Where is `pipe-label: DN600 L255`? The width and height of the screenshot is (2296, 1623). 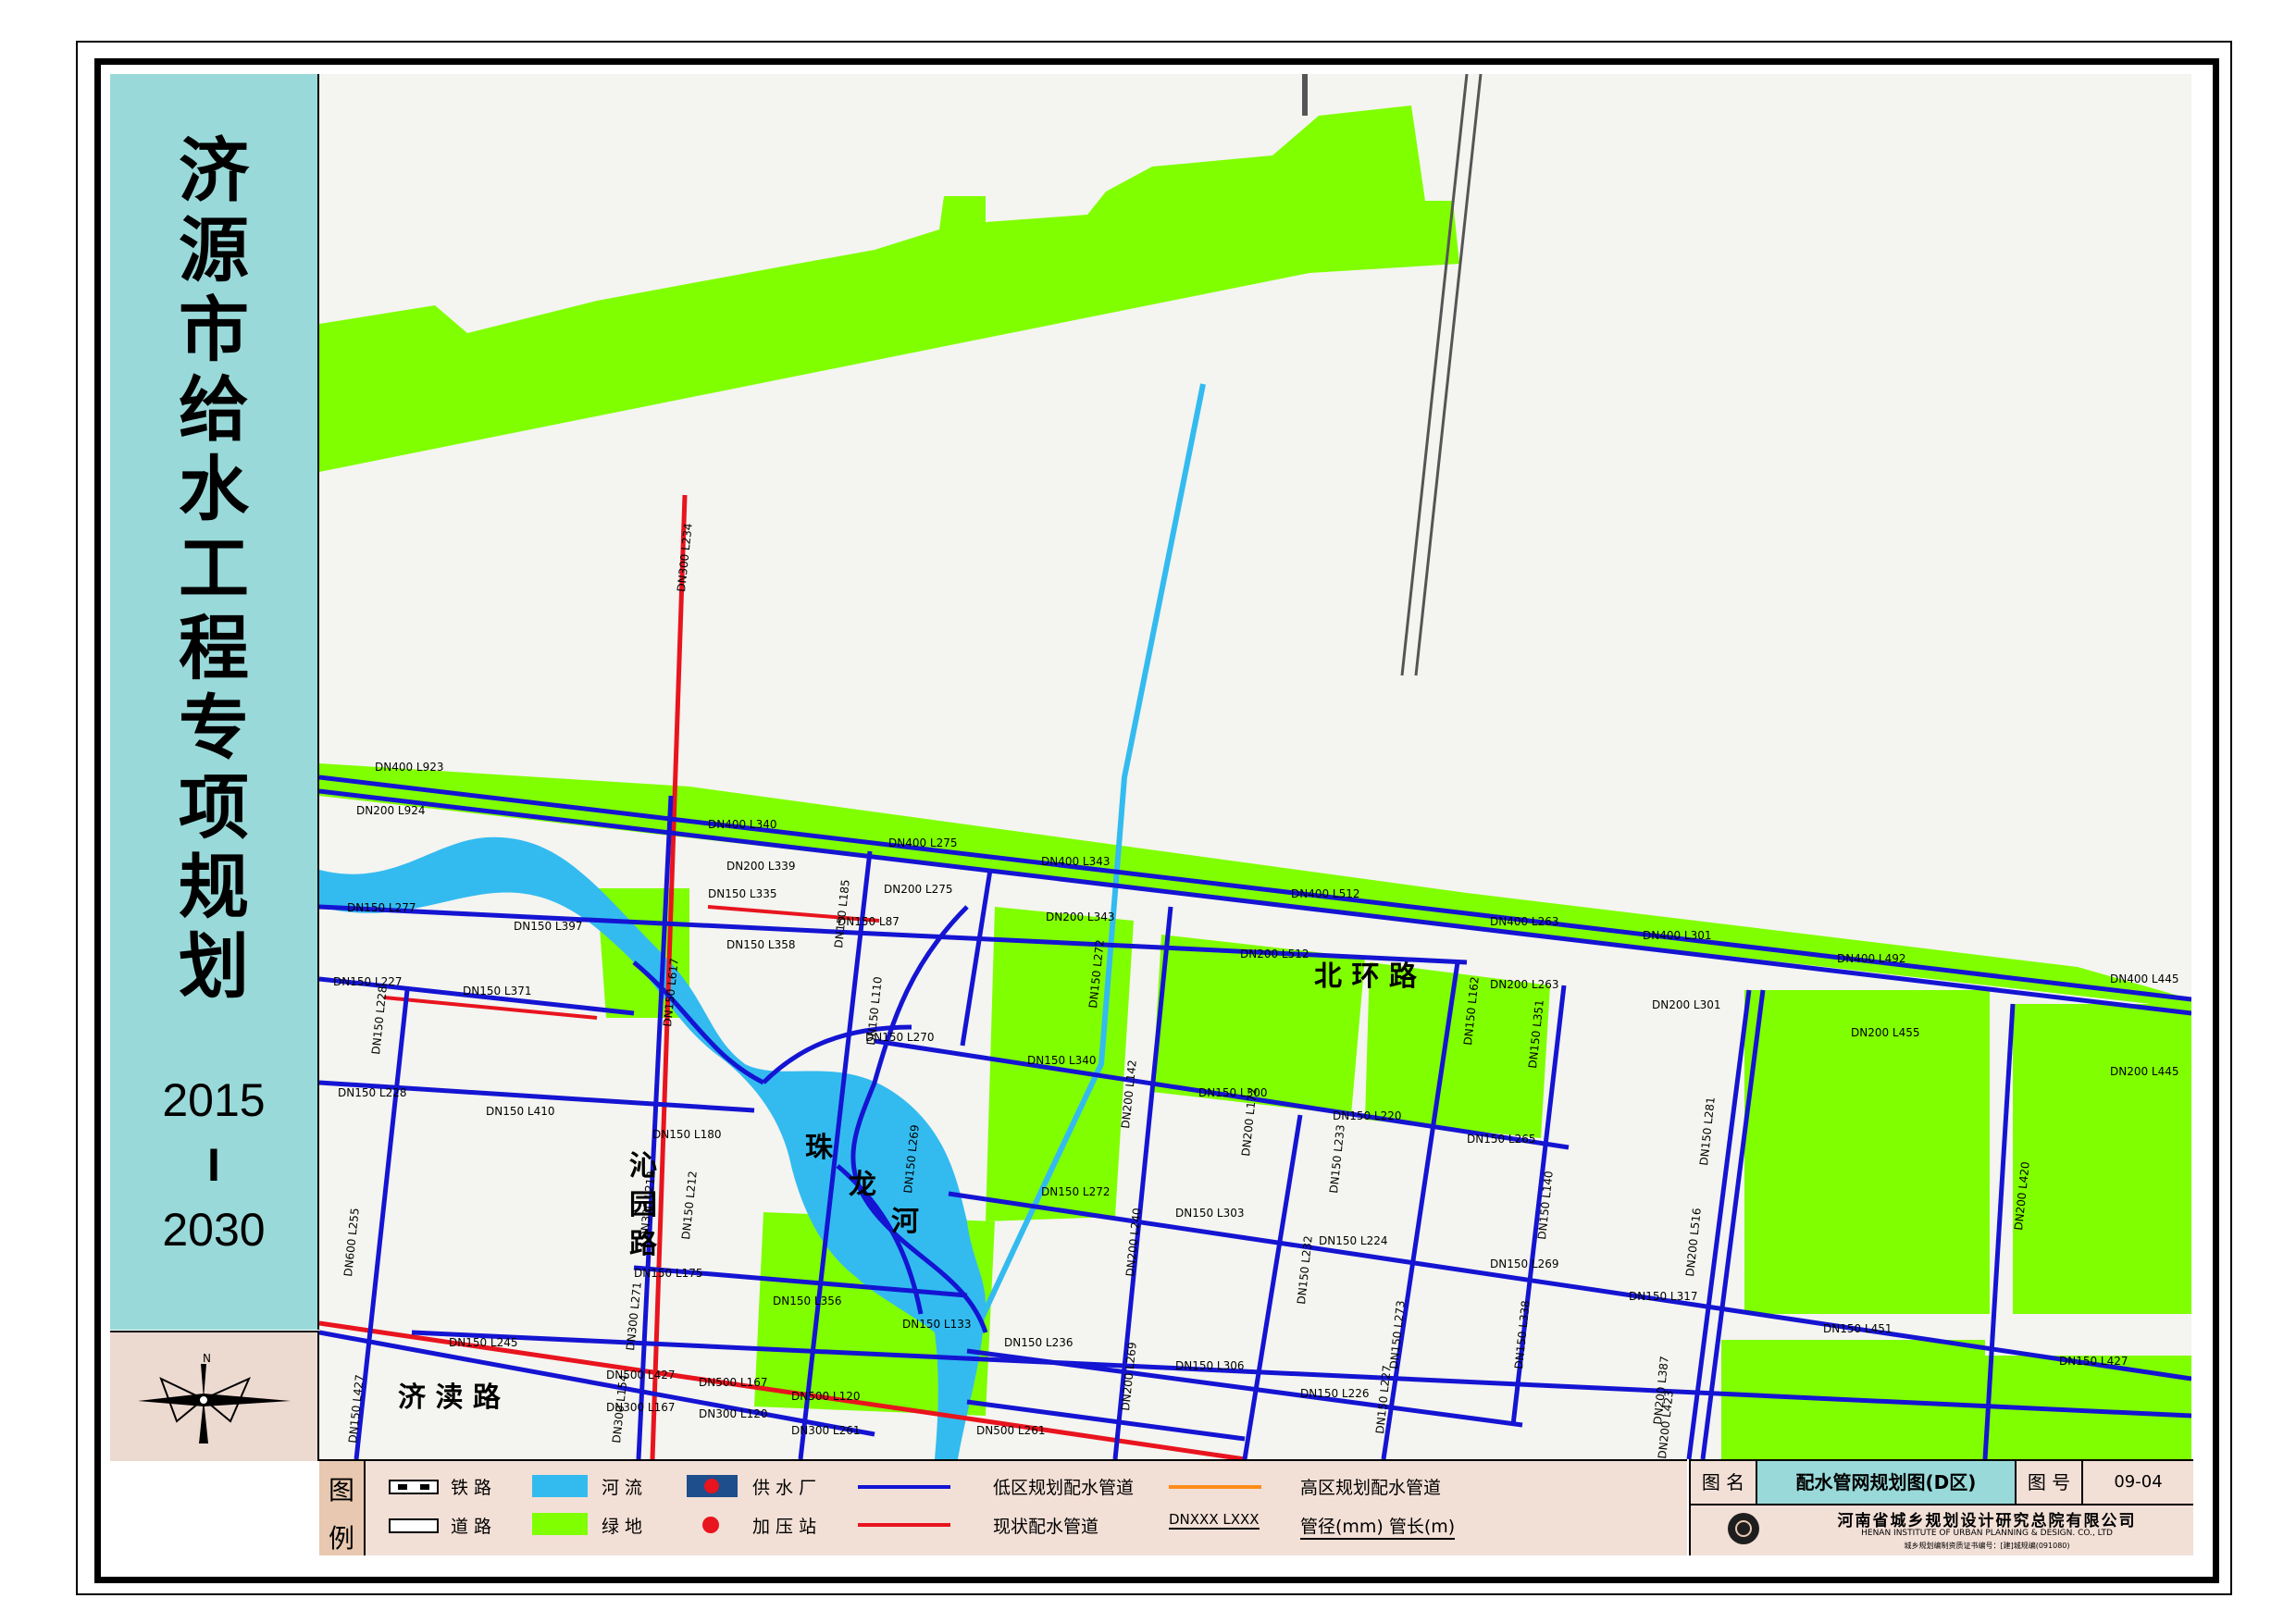
pipe-label: DN600 L255 is located at coordinates (351, 1243).